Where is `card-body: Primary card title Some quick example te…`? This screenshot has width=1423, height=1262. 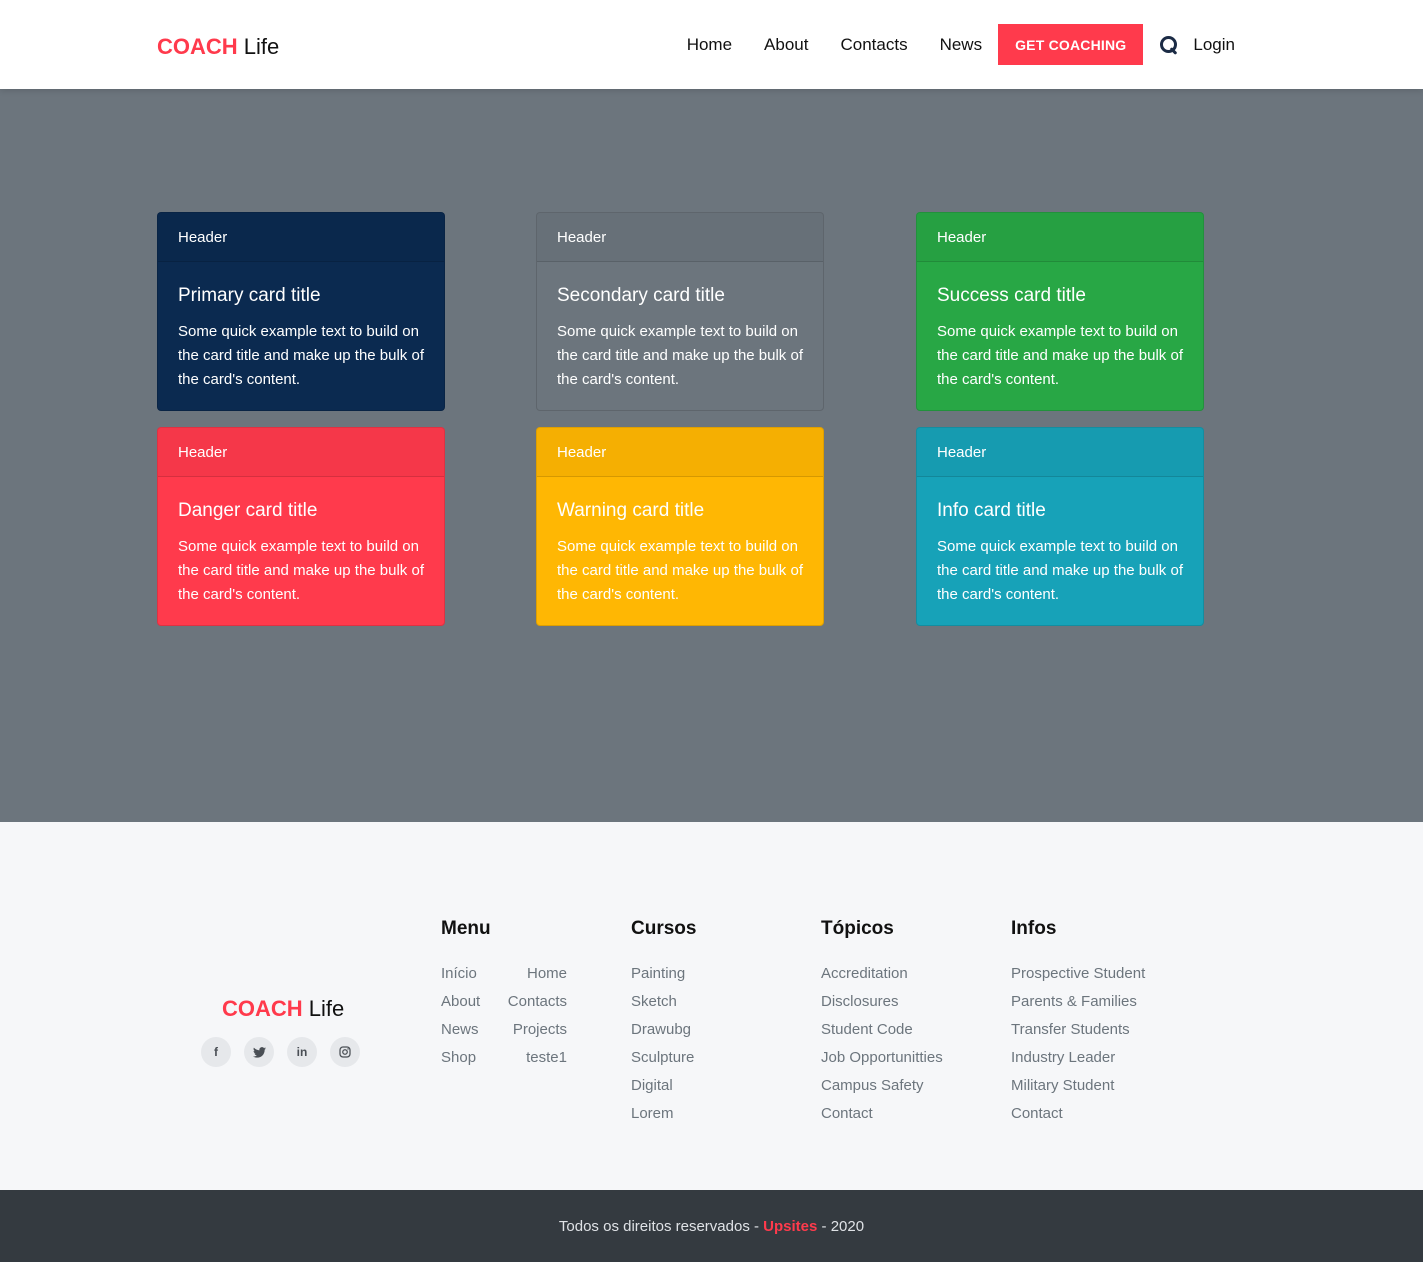 card-body: Primary card title Some quick example te… is located at coordinates (301, 327).